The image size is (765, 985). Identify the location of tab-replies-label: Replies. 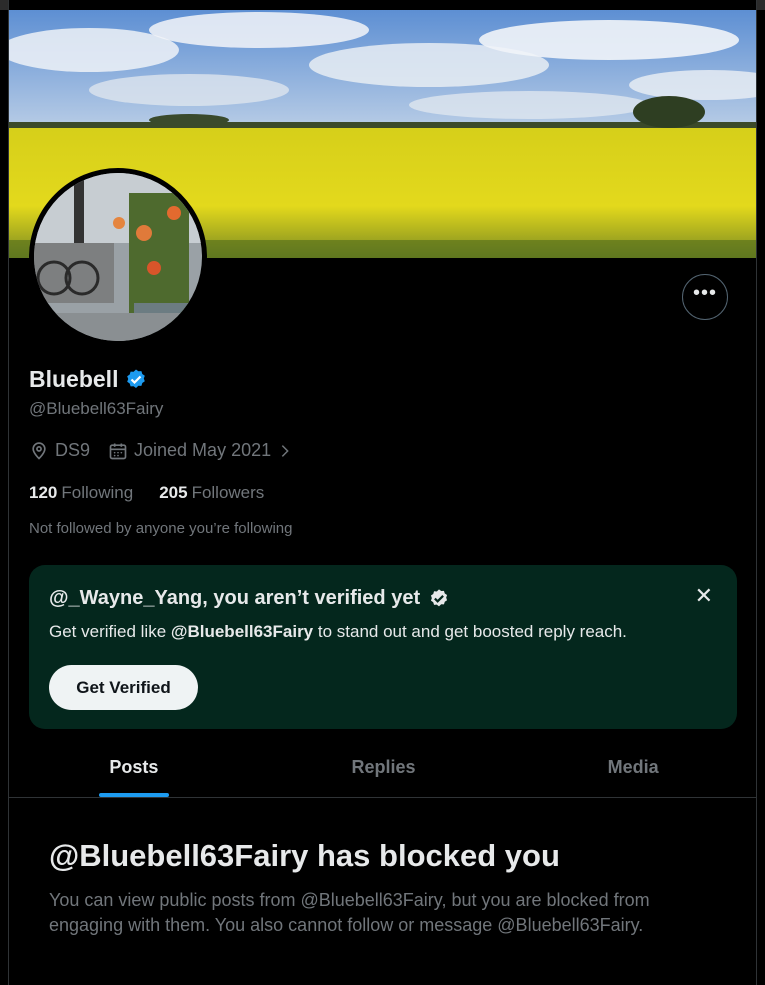
(383, 767).